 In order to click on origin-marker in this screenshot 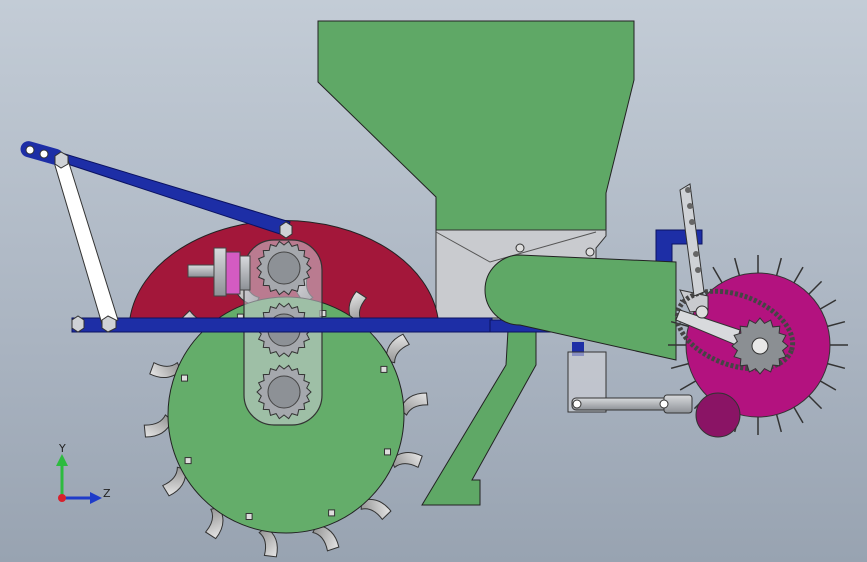, I will do `click(62, 498)`.